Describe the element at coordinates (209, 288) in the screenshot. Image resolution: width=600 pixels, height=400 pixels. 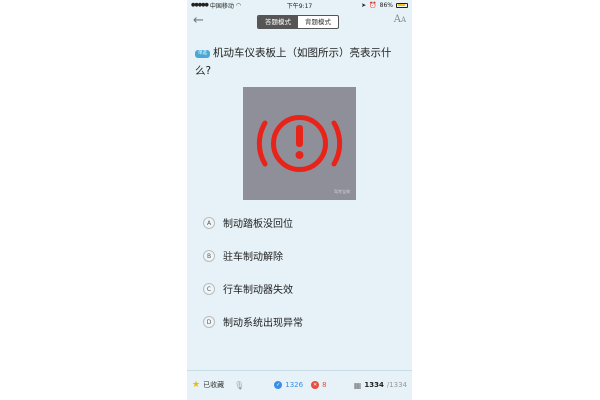
I see `option-letter: C` at that location.